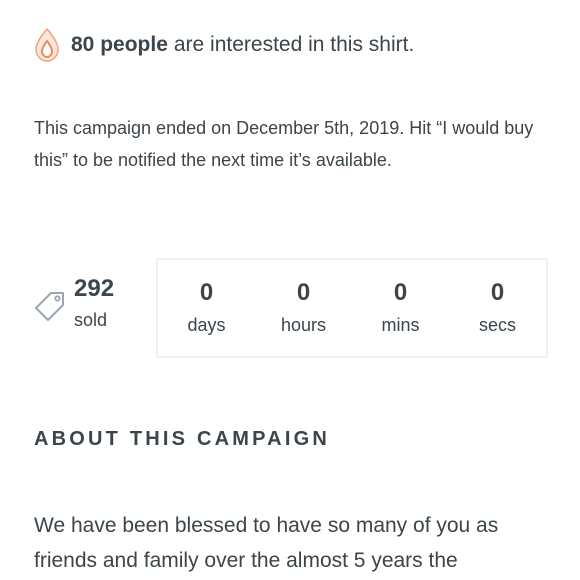 This screenshot has height=580, width=580. Describe the element at coordinates (94, 288) in the screenshot. I see `sold-count: 292` at that location.